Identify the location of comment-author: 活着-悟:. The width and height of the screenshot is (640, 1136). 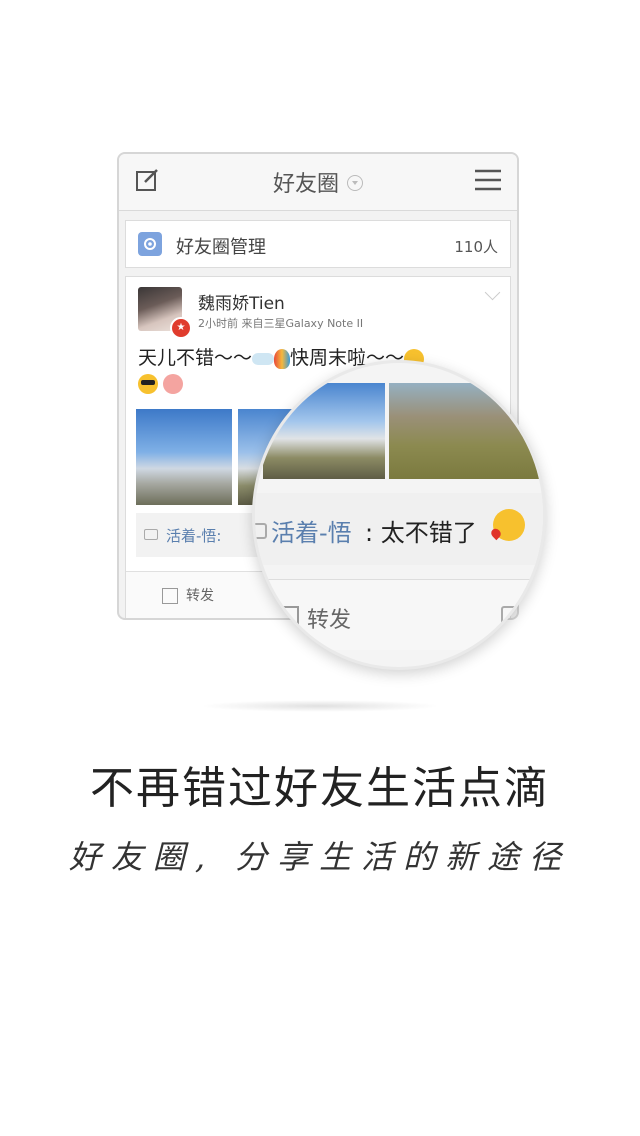
(193, 535).